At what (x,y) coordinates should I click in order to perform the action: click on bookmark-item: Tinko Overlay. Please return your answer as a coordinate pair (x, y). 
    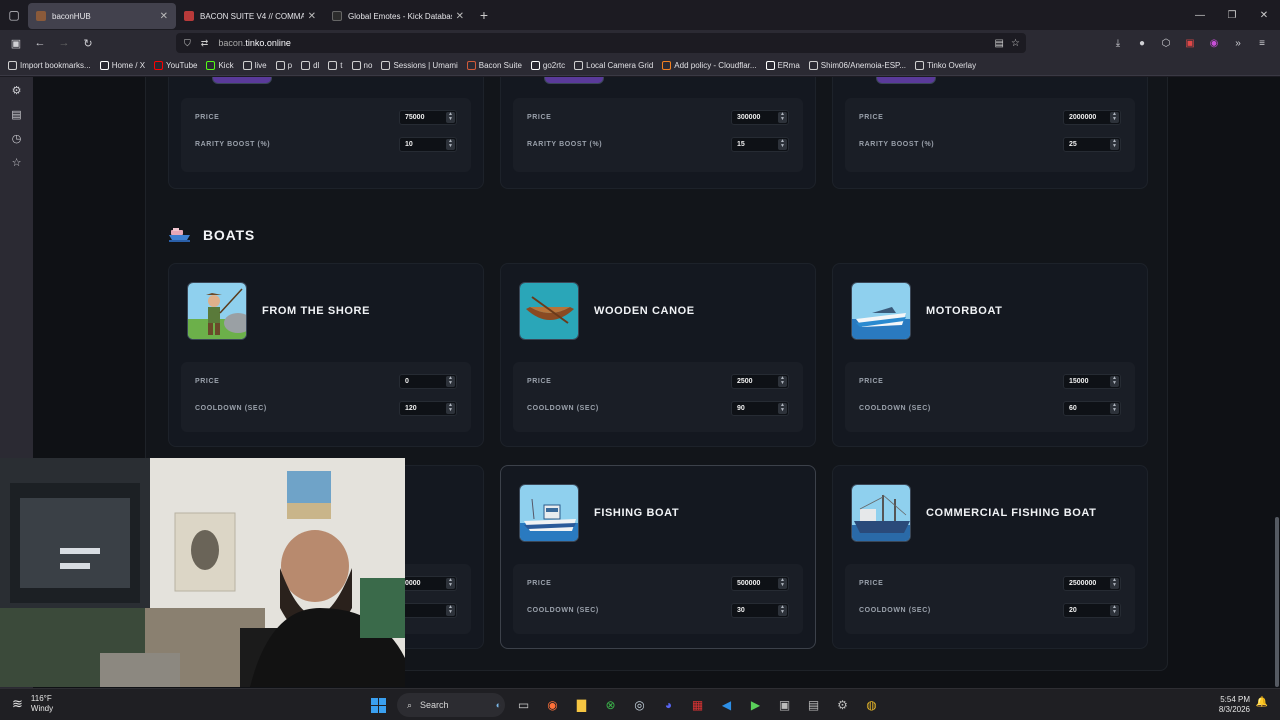
    Looking at the image, I should click on (945, 65).